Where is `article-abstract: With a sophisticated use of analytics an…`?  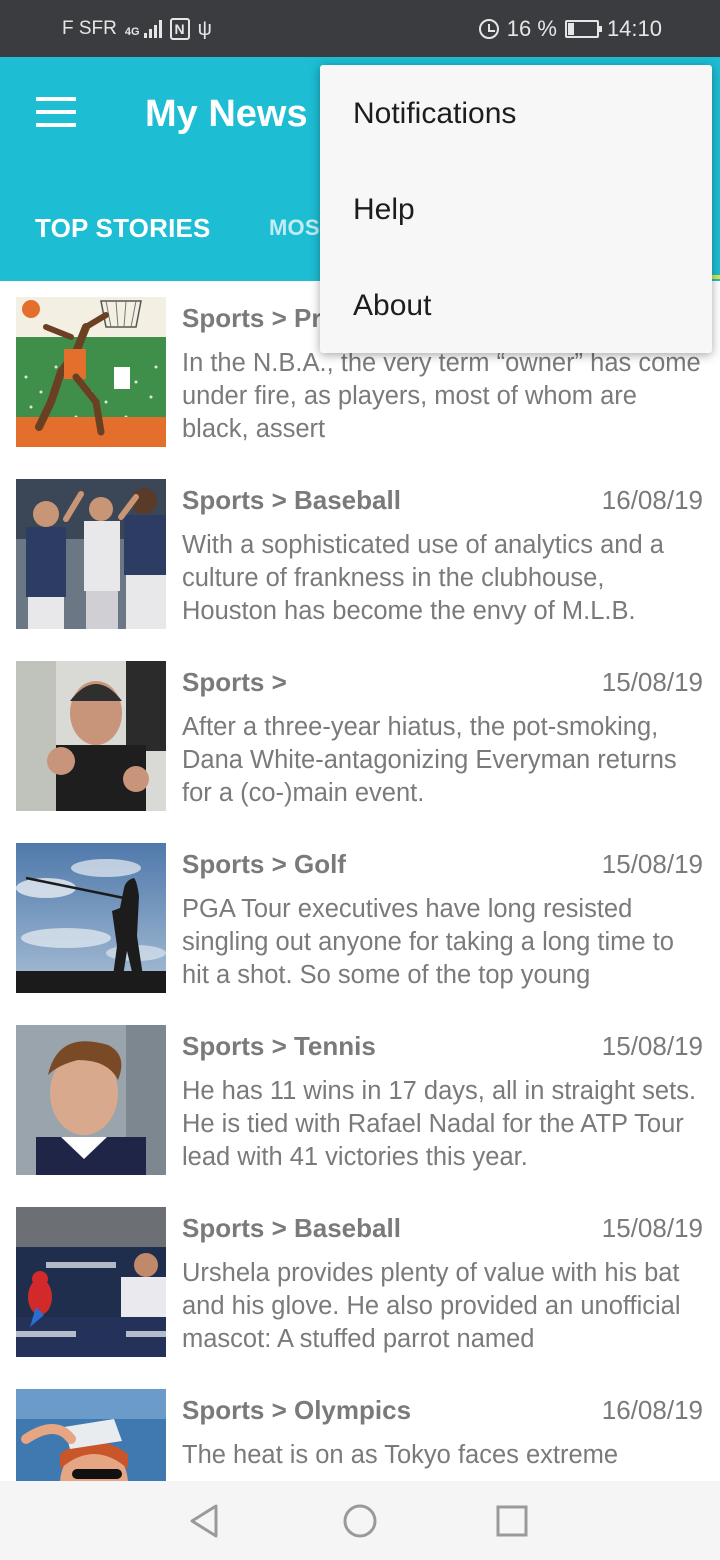 article-abstract: With a sophisticated use of analytics an… is located at coordinates (423, 578).